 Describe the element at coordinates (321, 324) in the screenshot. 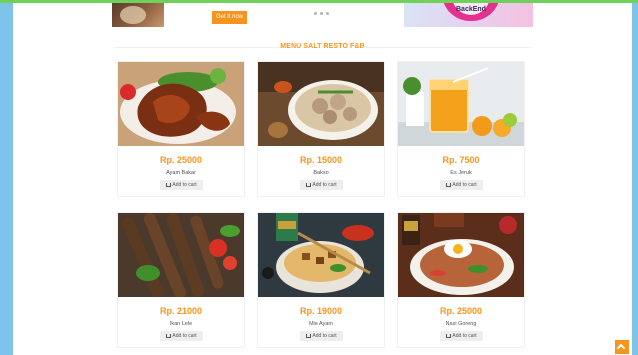

I see `product-name: Mie Ayam` at that location.